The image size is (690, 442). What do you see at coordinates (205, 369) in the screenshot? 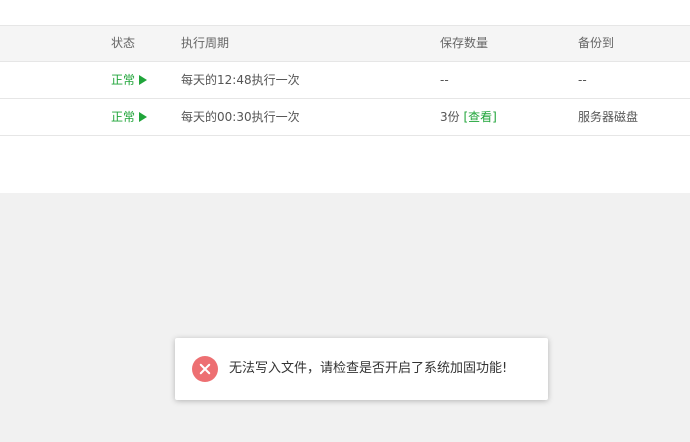
I see `error-icon` at bounding box center [205, 369].